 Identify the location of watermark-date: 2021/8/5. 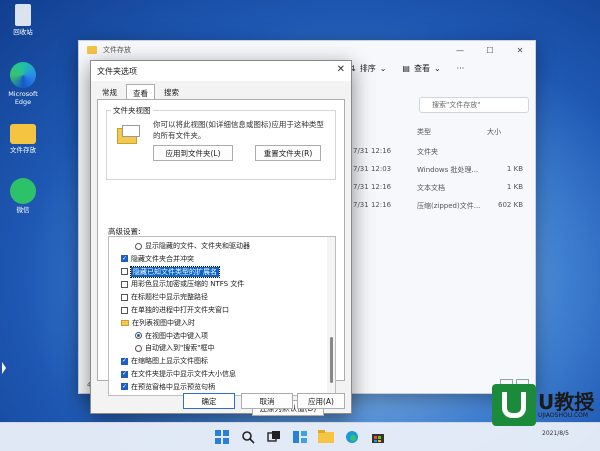
(555, 433).